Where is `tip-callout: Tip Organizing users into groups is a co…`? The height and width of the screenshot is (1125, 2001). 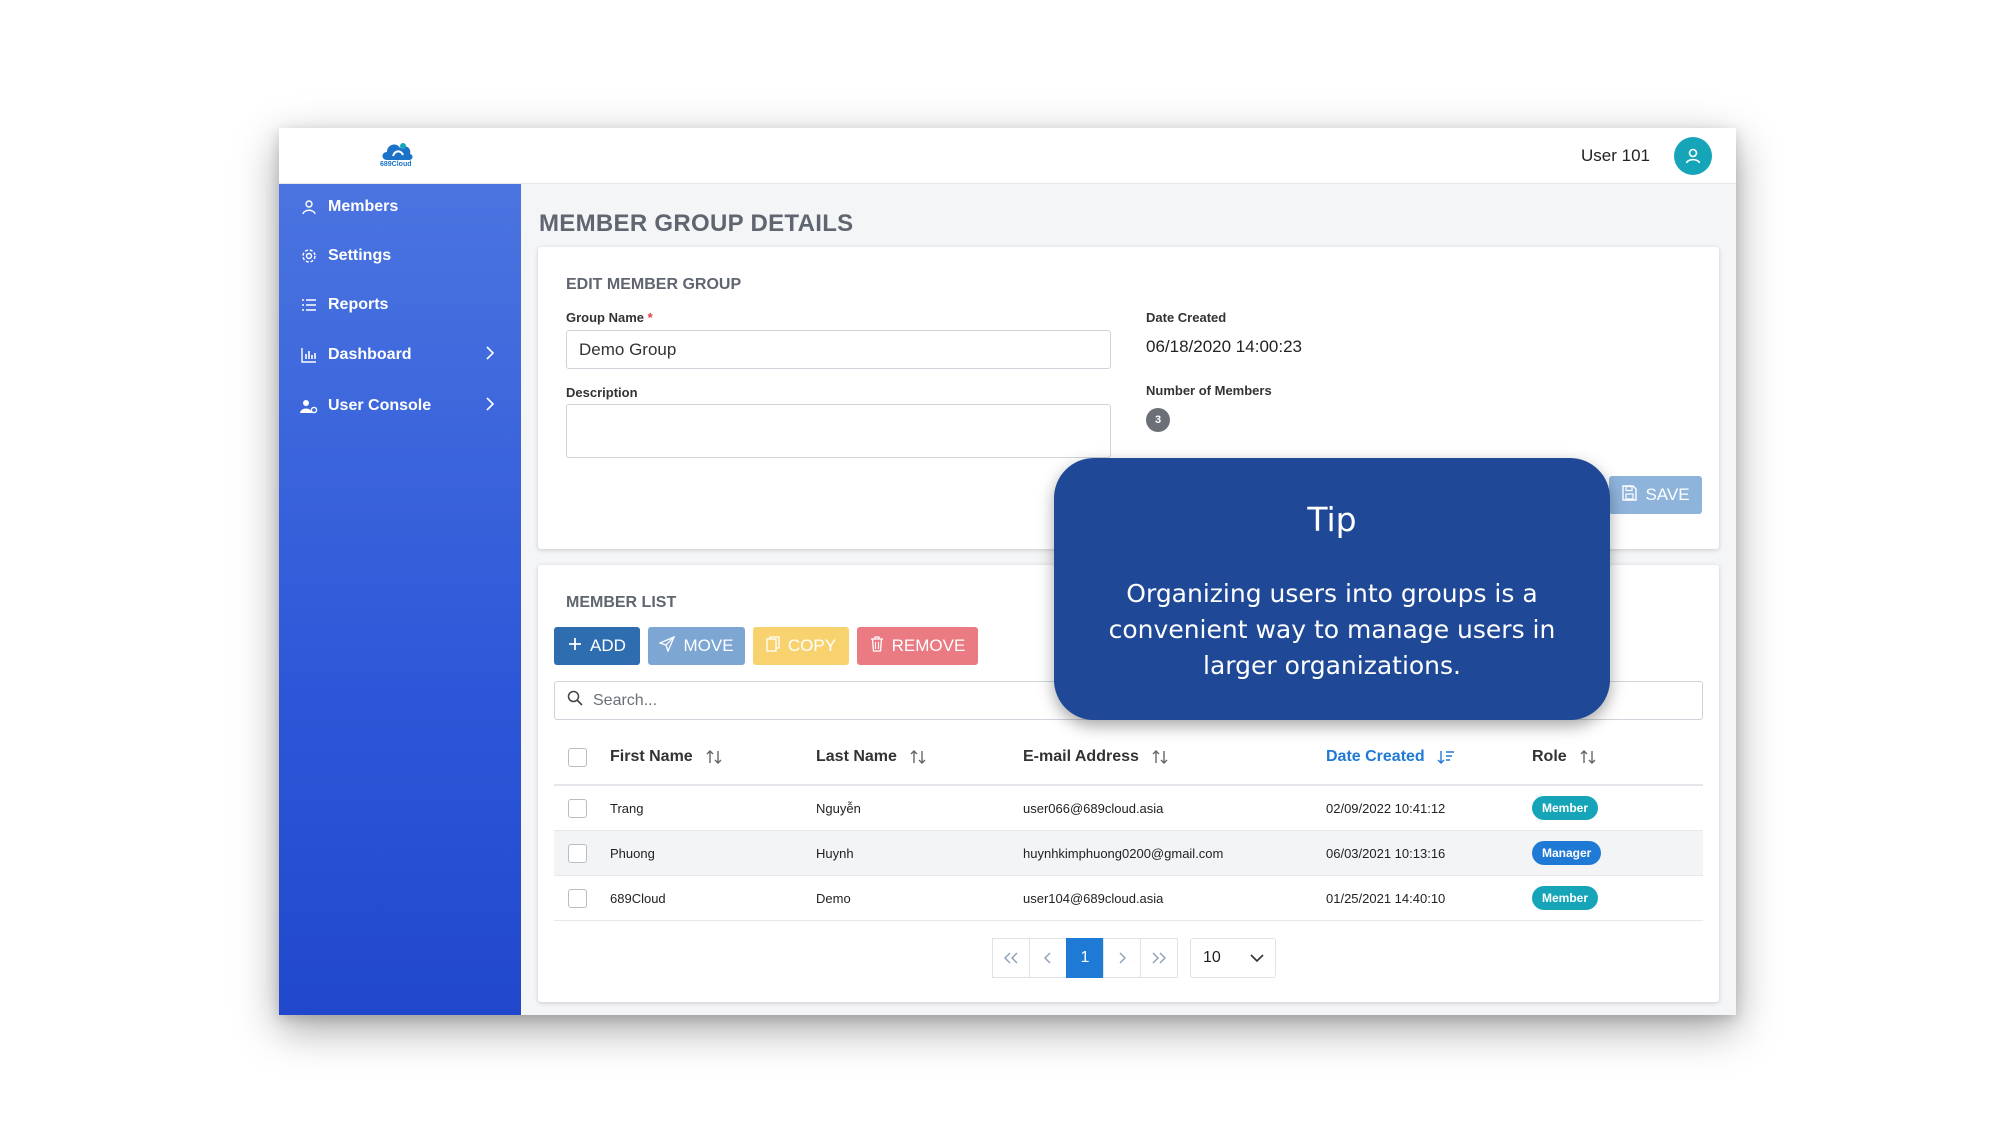 tip-callout: Tip Organizing users into groups is a co… is located at coordinates (1332, 589).